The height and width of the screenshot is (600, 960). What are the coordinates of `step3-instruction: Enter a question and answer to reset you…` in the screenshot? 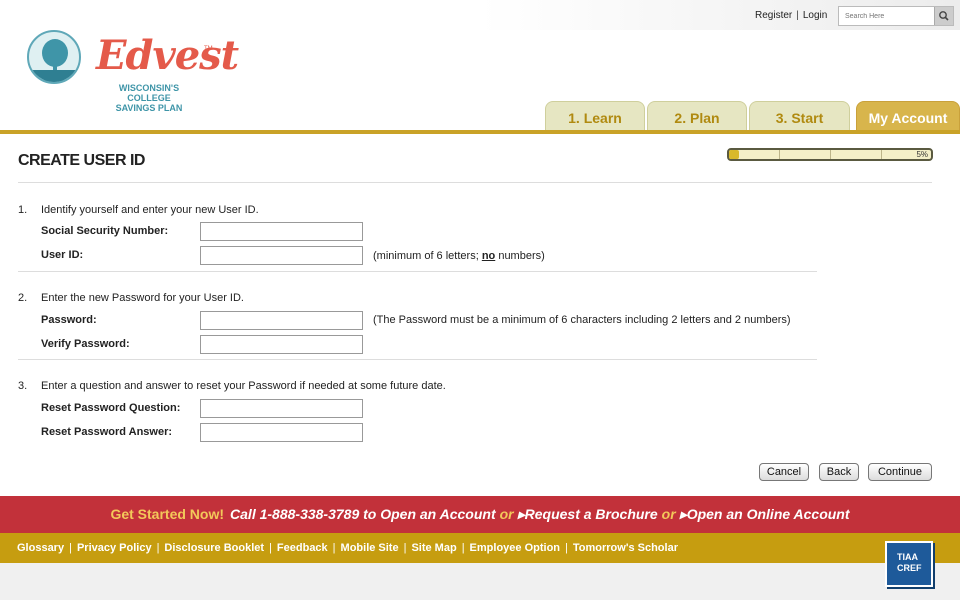 It's located at (243, 386).